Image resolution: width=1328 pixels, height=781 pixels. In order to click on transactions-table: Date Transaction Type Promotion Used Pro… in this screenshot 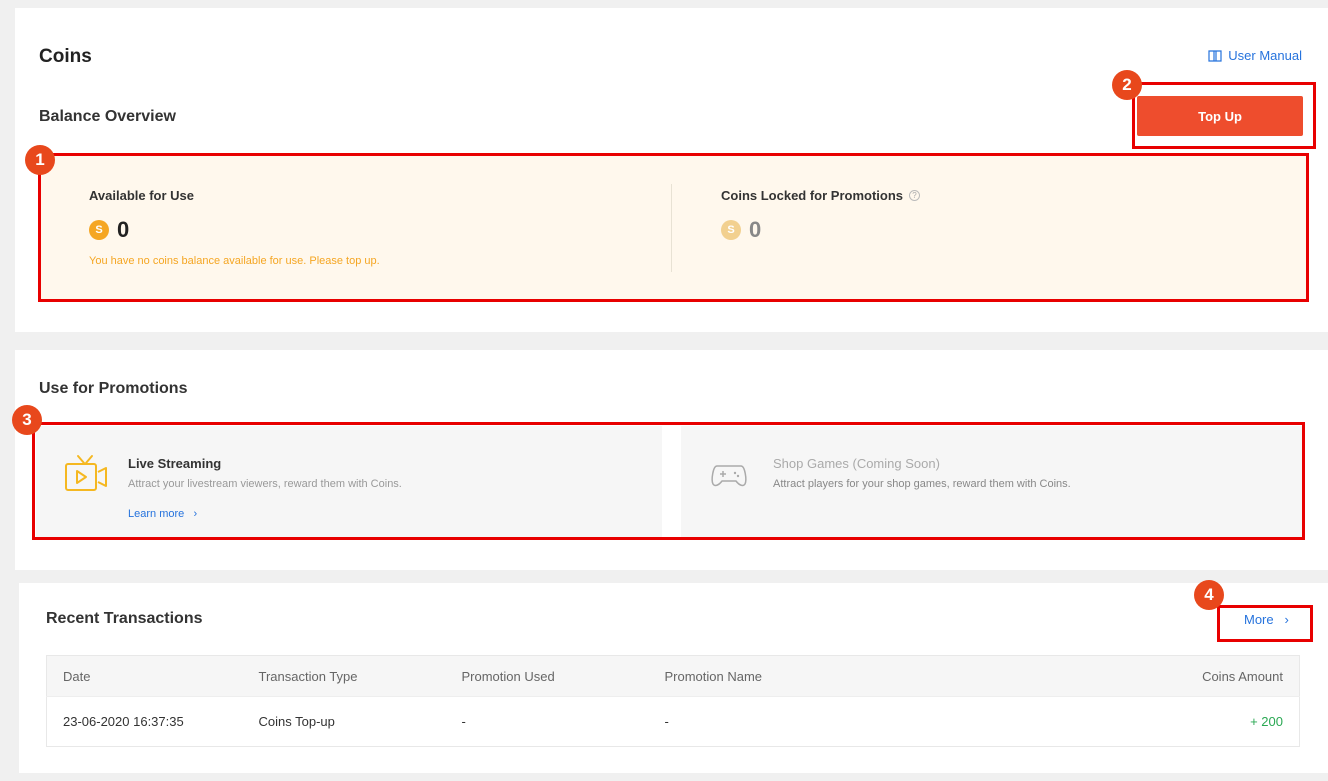, I will do `click(673, 701)`.